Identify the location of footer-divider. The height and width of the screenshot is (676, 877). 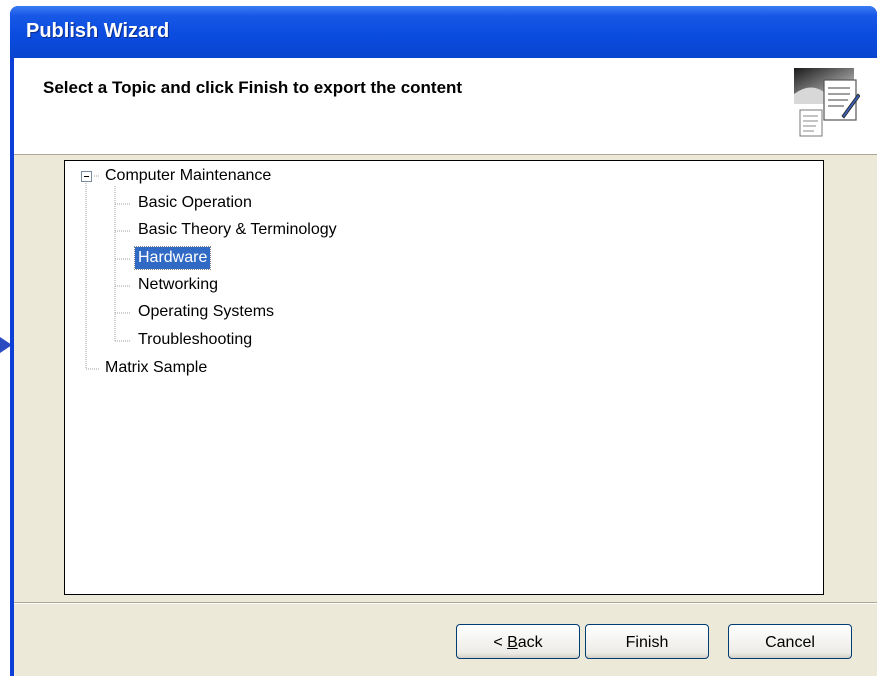
(445, 603).